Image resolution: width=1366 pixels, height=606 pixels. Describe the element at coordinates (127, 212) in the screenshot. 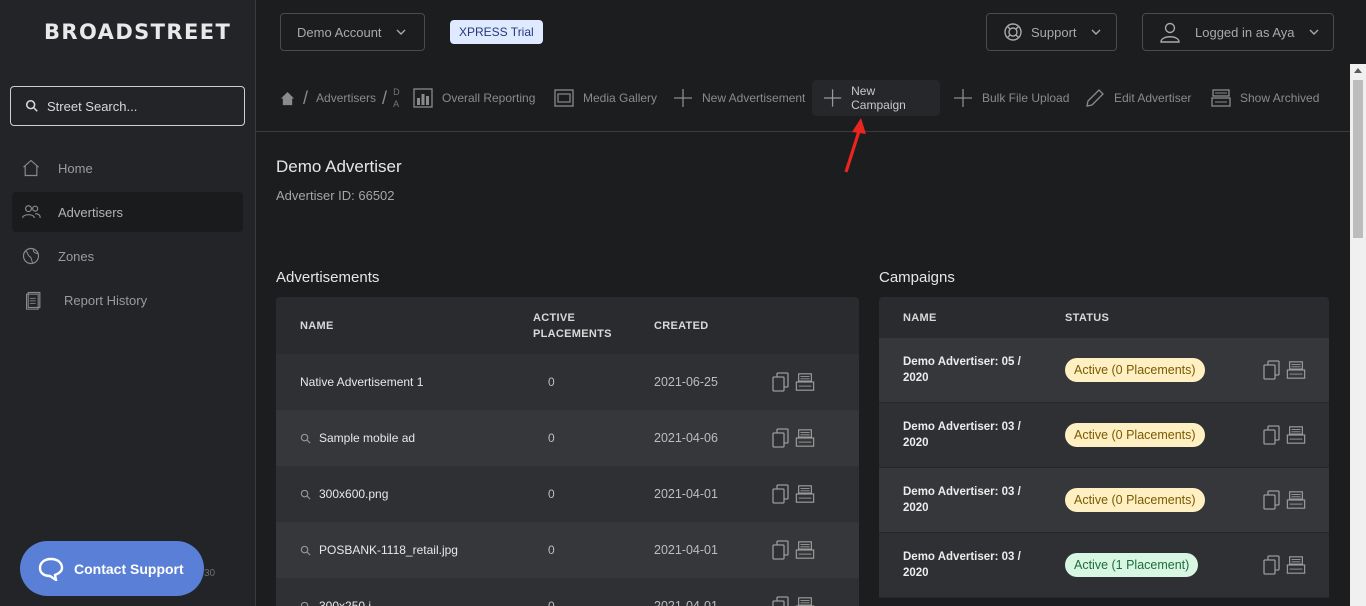

I see `sidebar-item-advertisers: Advertisers` at that location.